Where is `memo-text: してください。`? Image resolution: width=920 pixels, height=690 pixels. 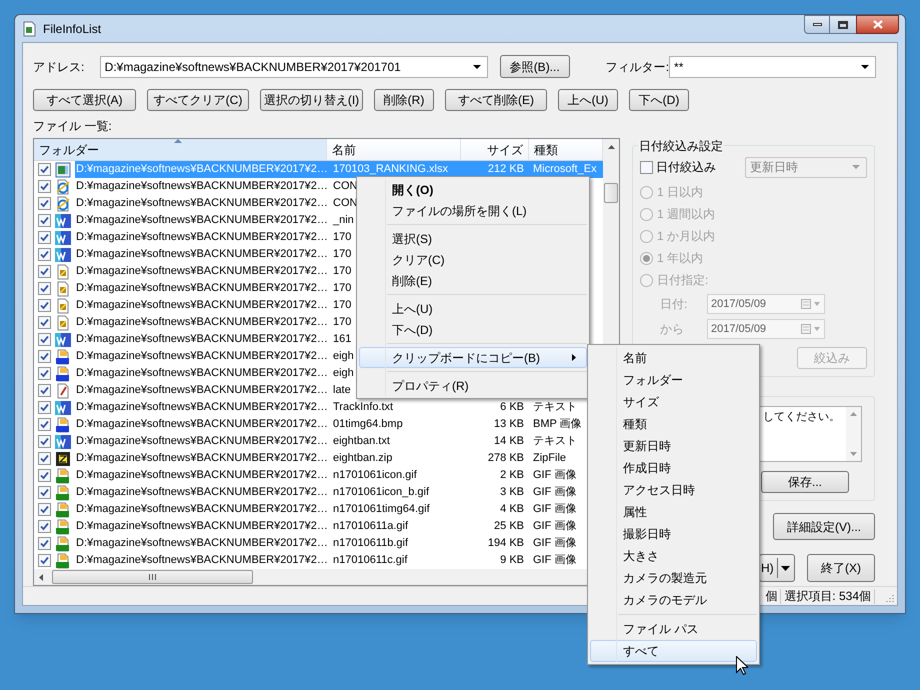 memo-text: してください。 is located at coordinates (801, 417).